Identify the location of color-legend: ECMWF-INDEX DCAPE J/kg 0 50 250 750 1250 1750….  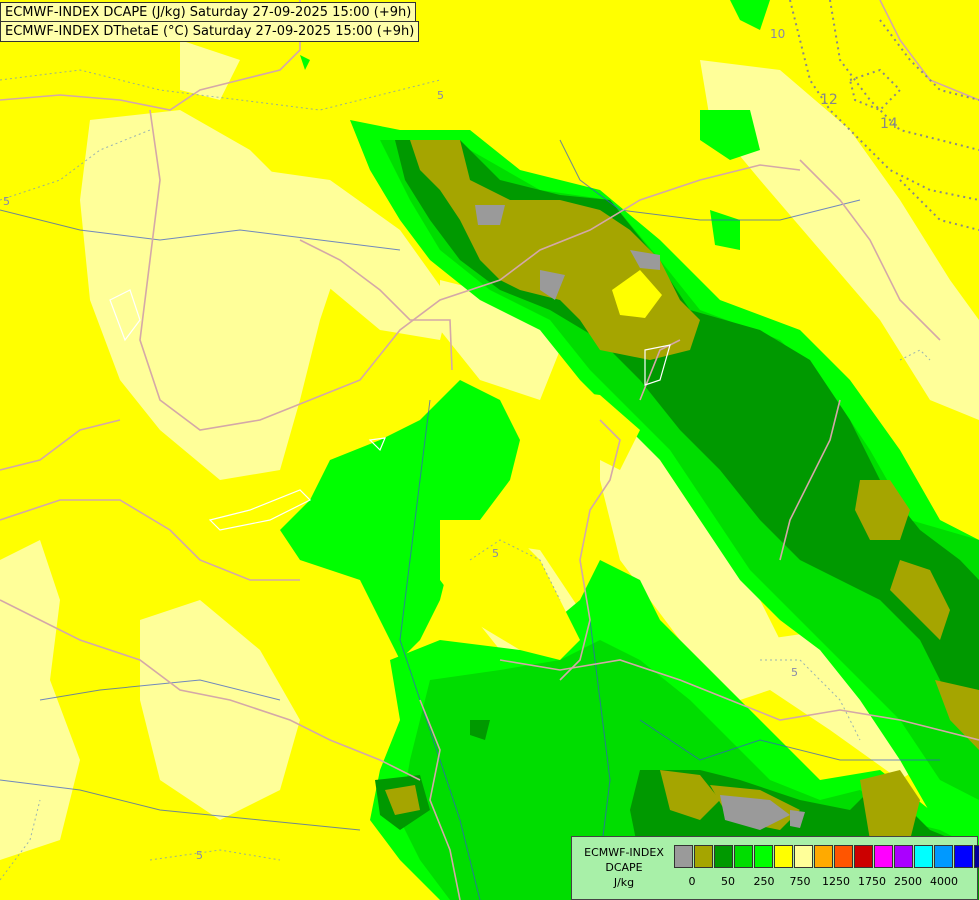
(775, 868).